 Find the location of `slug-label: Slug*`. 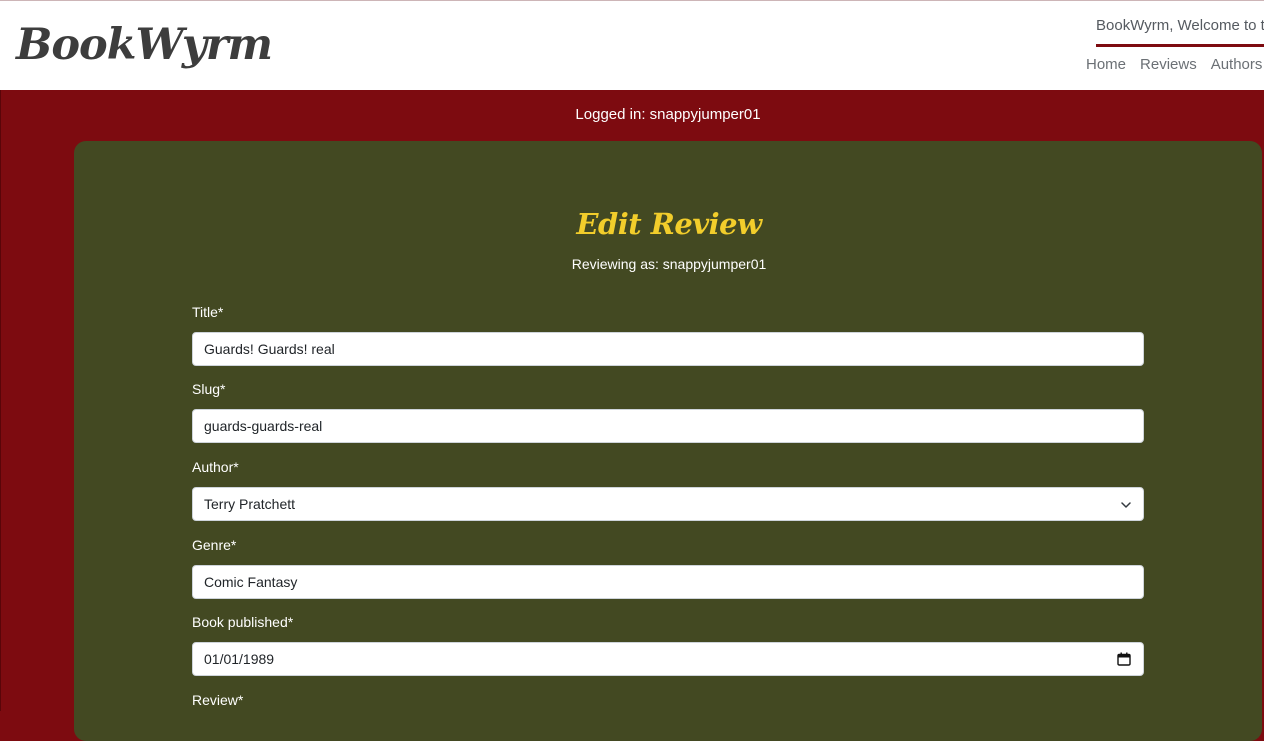

slug-label: Slug* is located at coordinates (209, 389).